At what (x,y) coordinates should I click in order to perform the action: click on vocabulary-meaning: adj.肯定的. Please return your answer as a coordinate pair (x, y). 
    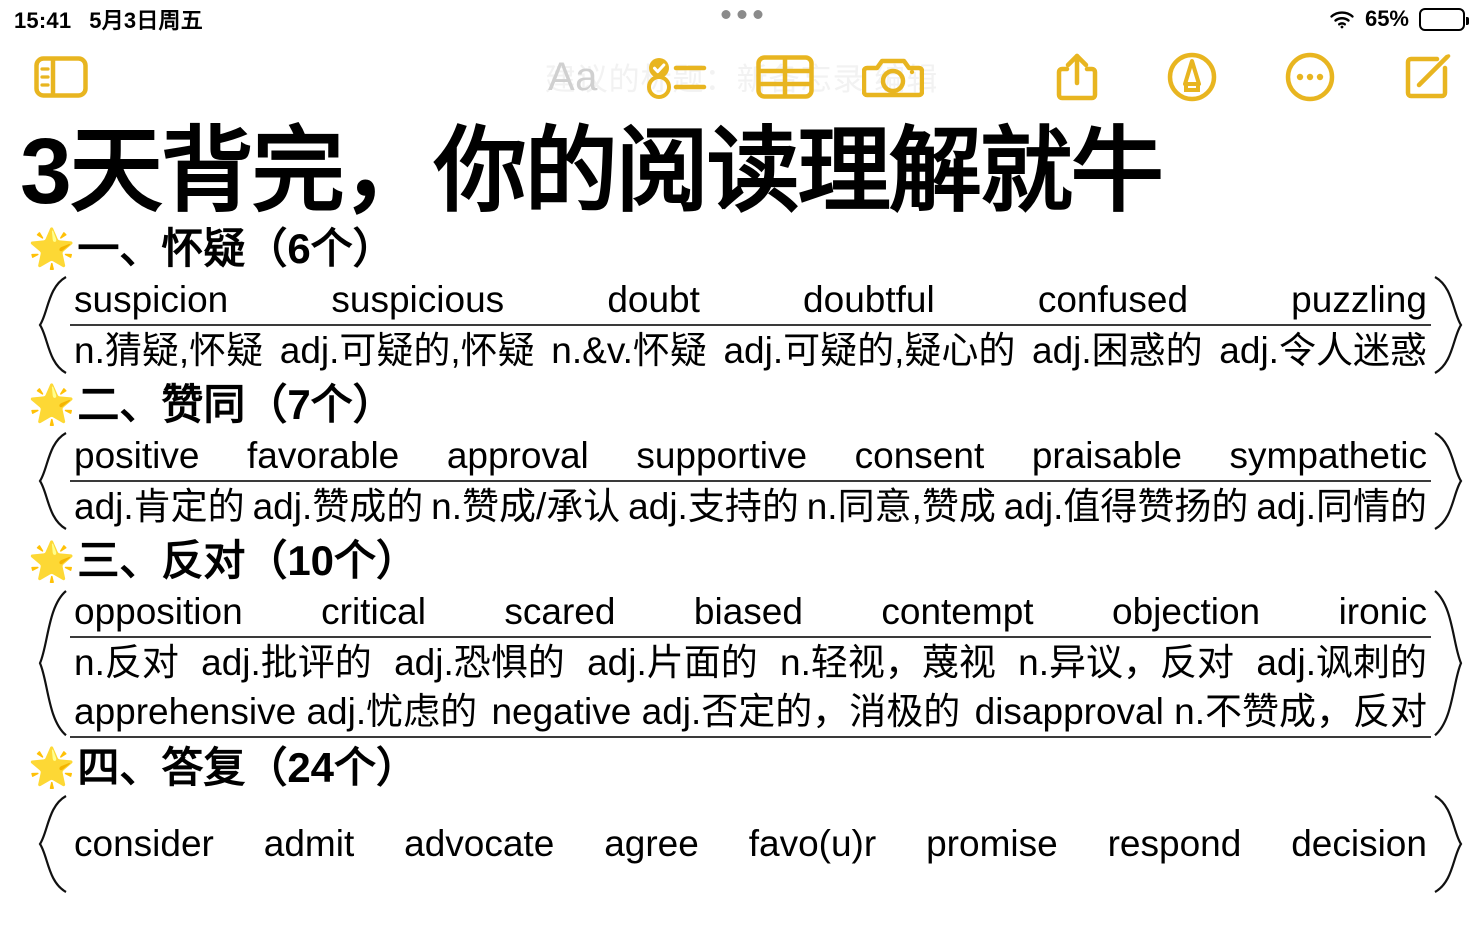
    Looking at the image, I should click on (159, 506).